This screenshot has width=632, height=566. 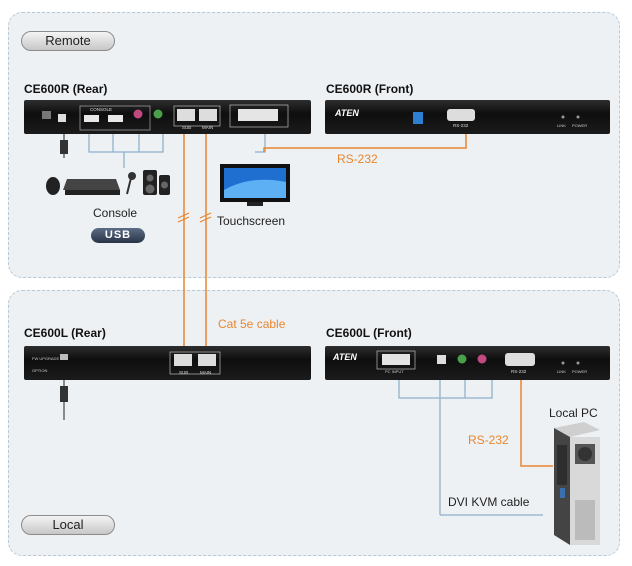 What do you see at coordinates (53, 186) in the screenshot?
I see `mouse-icon` at bounding box center [53, 186].